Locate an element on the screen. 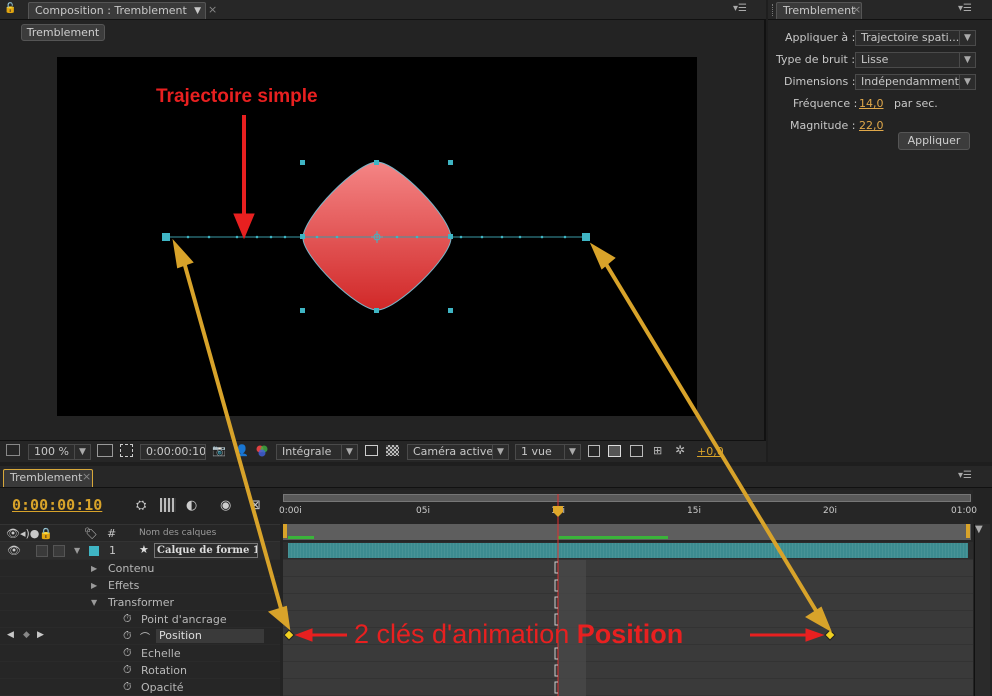  property-row-contenu: ▶ Contenu is located at coordinates (140, 568).